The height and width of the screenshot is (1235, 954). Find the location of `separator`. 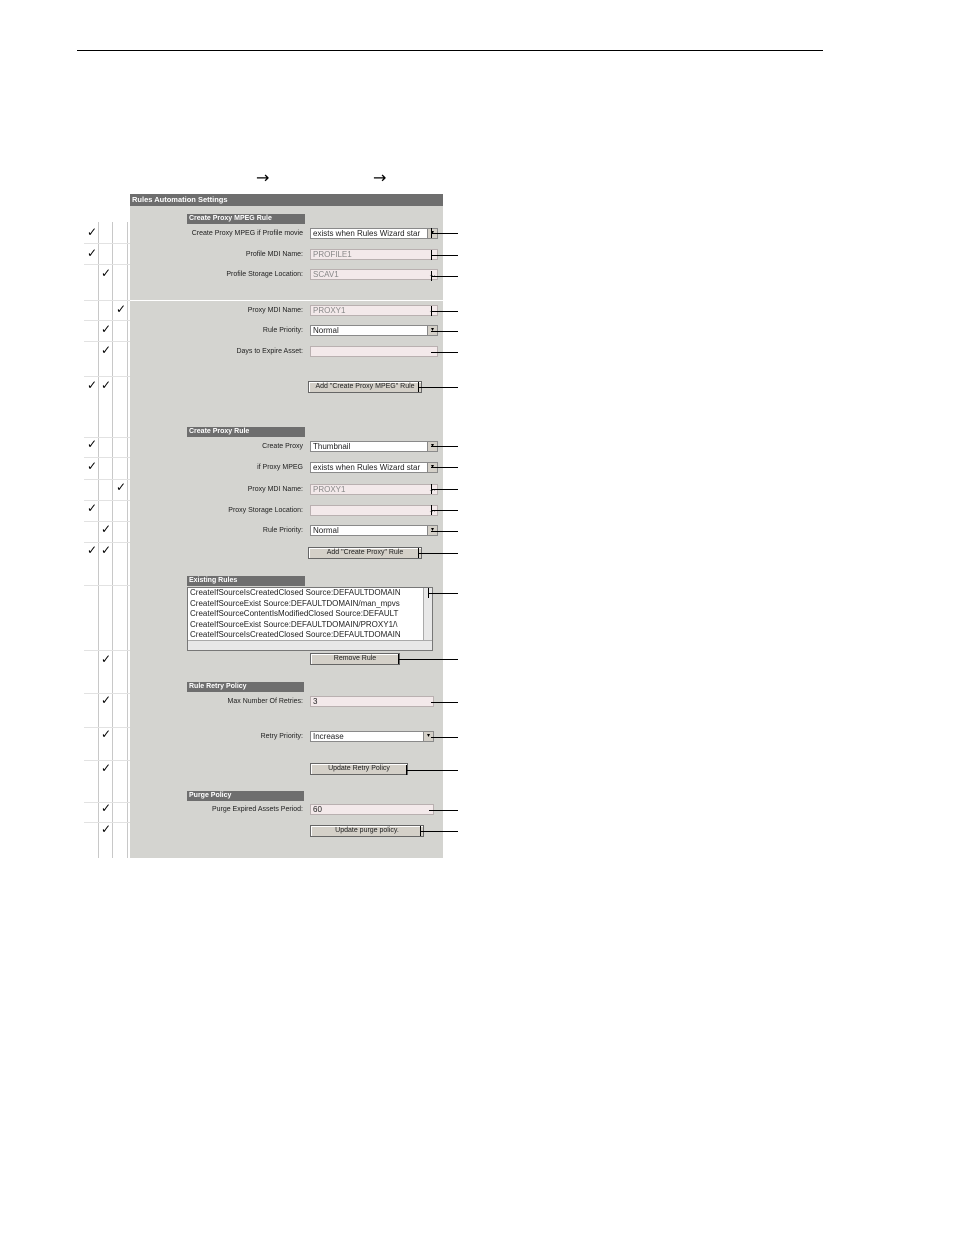

separator is located at coordinates (286, 300).